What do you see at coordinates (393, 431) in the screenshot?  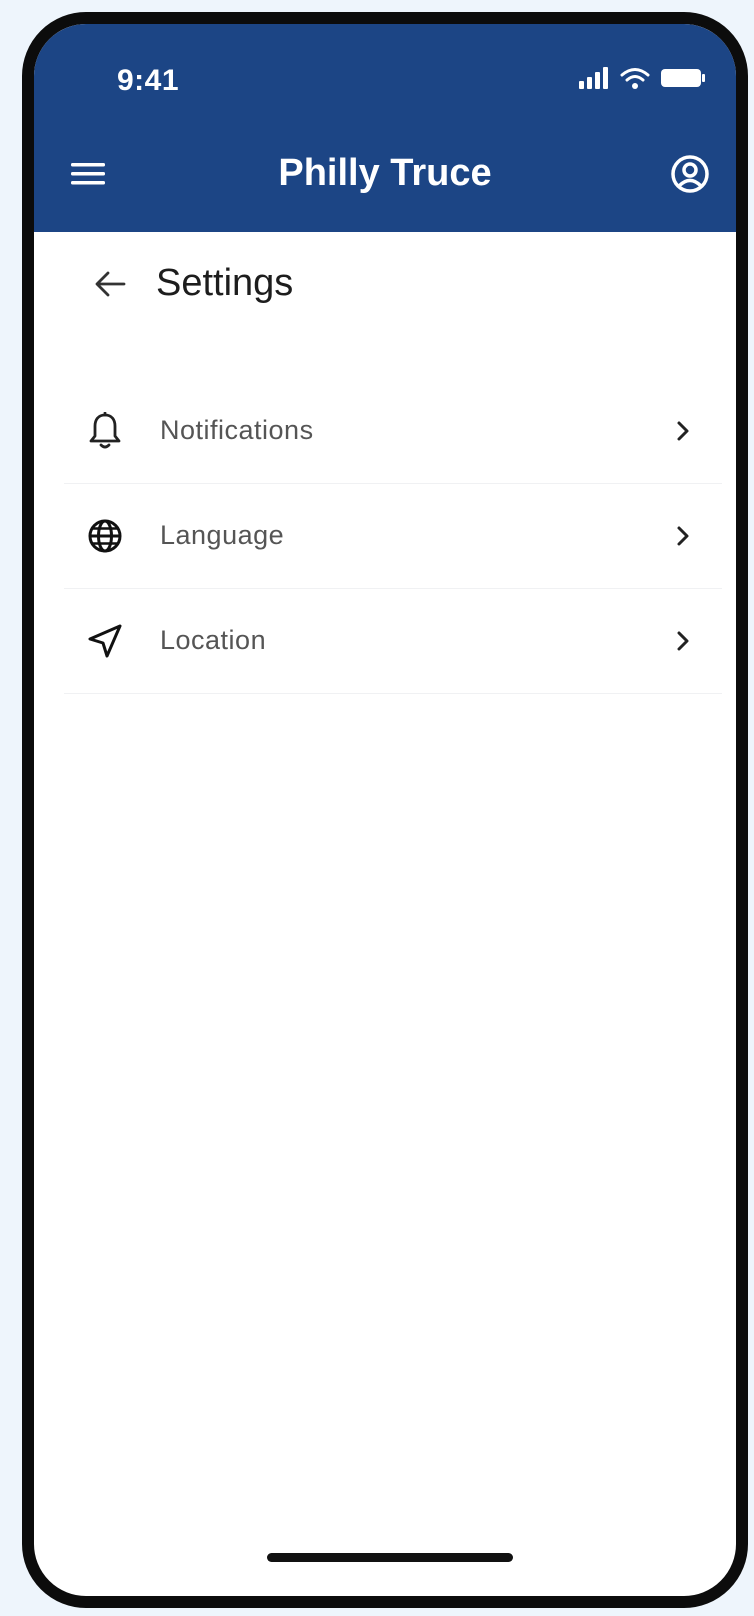 I see `settings-item-notifications: Notifications` at bounding box center [393, 431].